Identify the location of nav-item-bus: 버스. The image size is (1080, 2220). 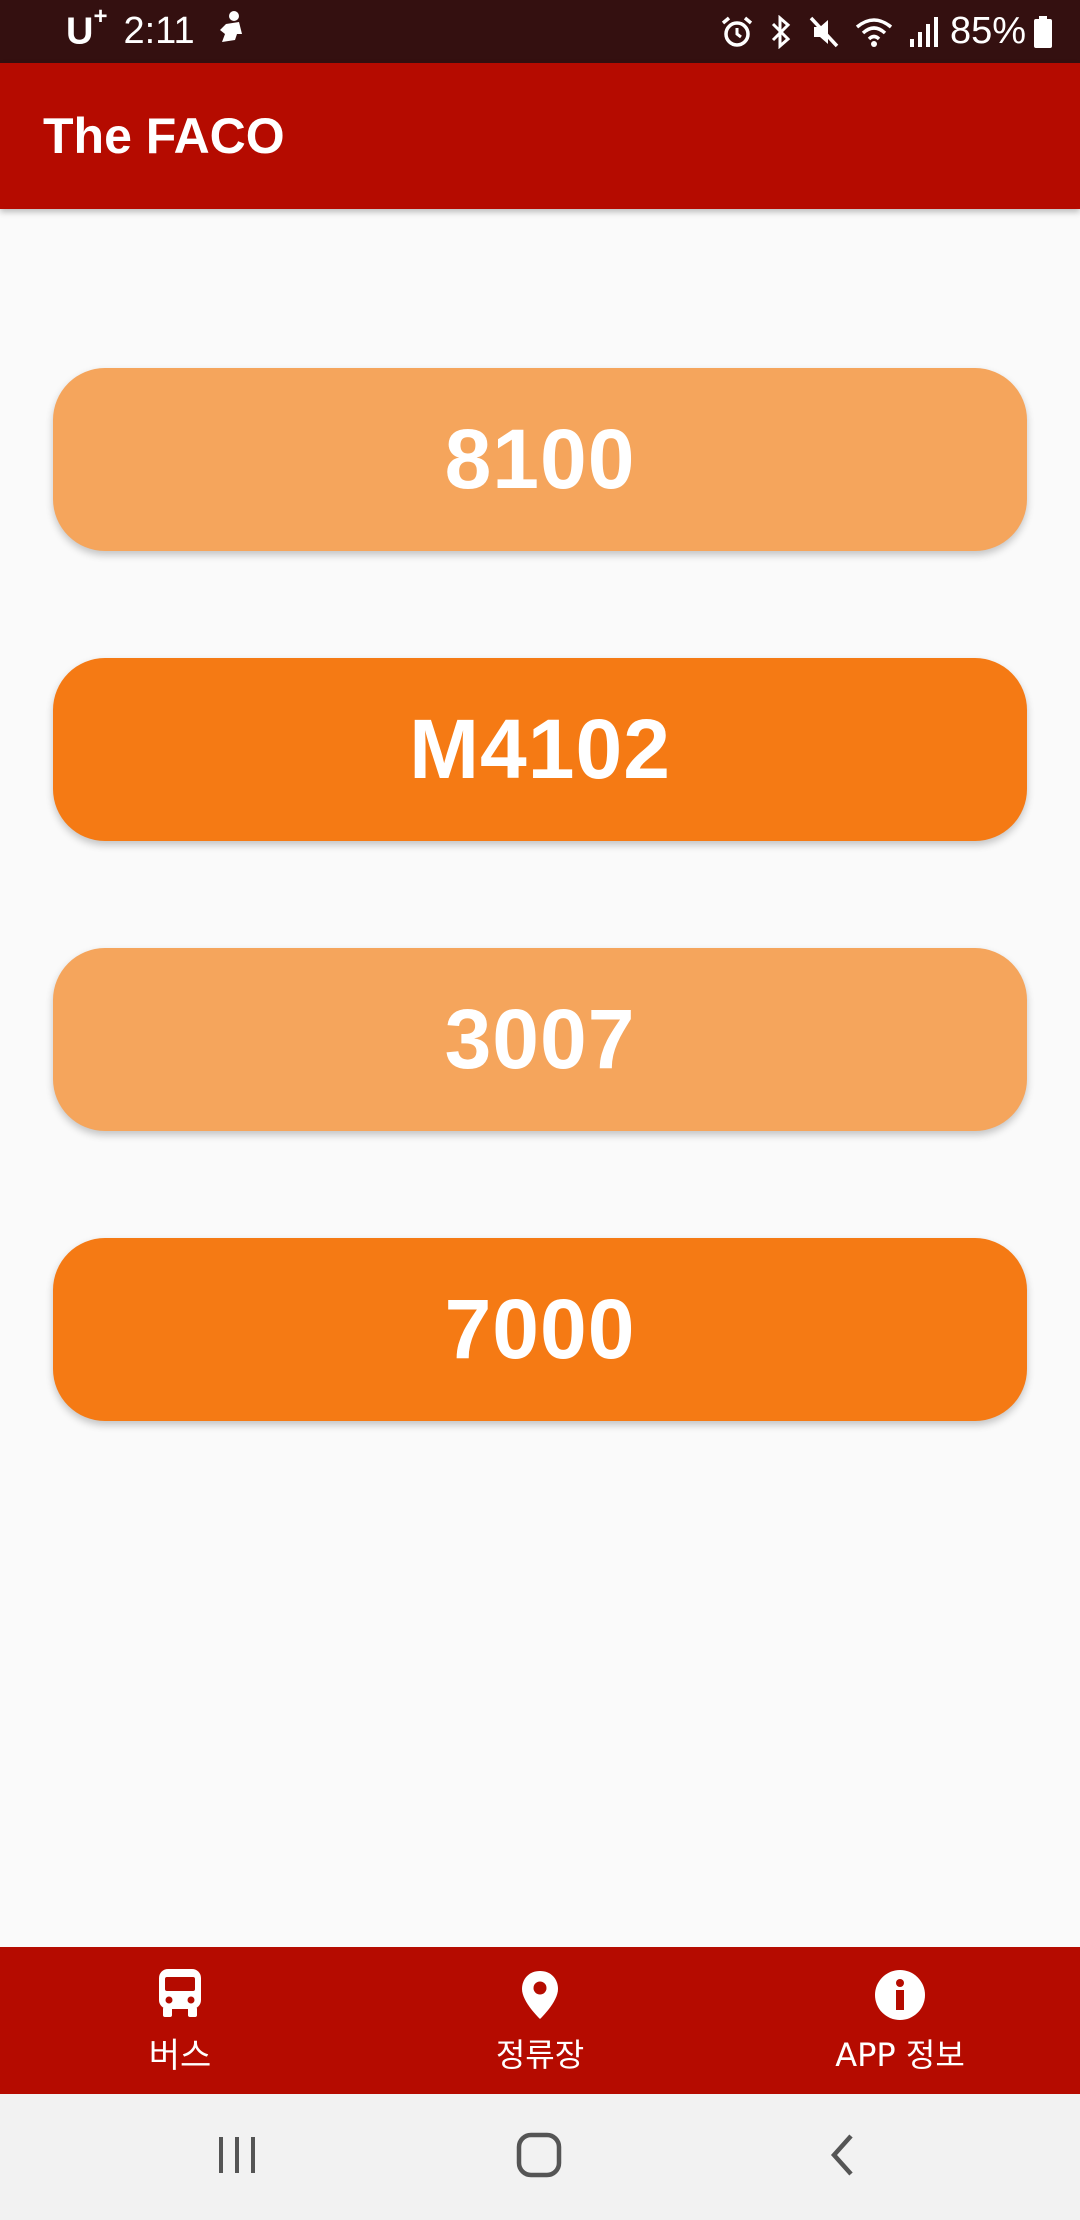
(180, 2020).